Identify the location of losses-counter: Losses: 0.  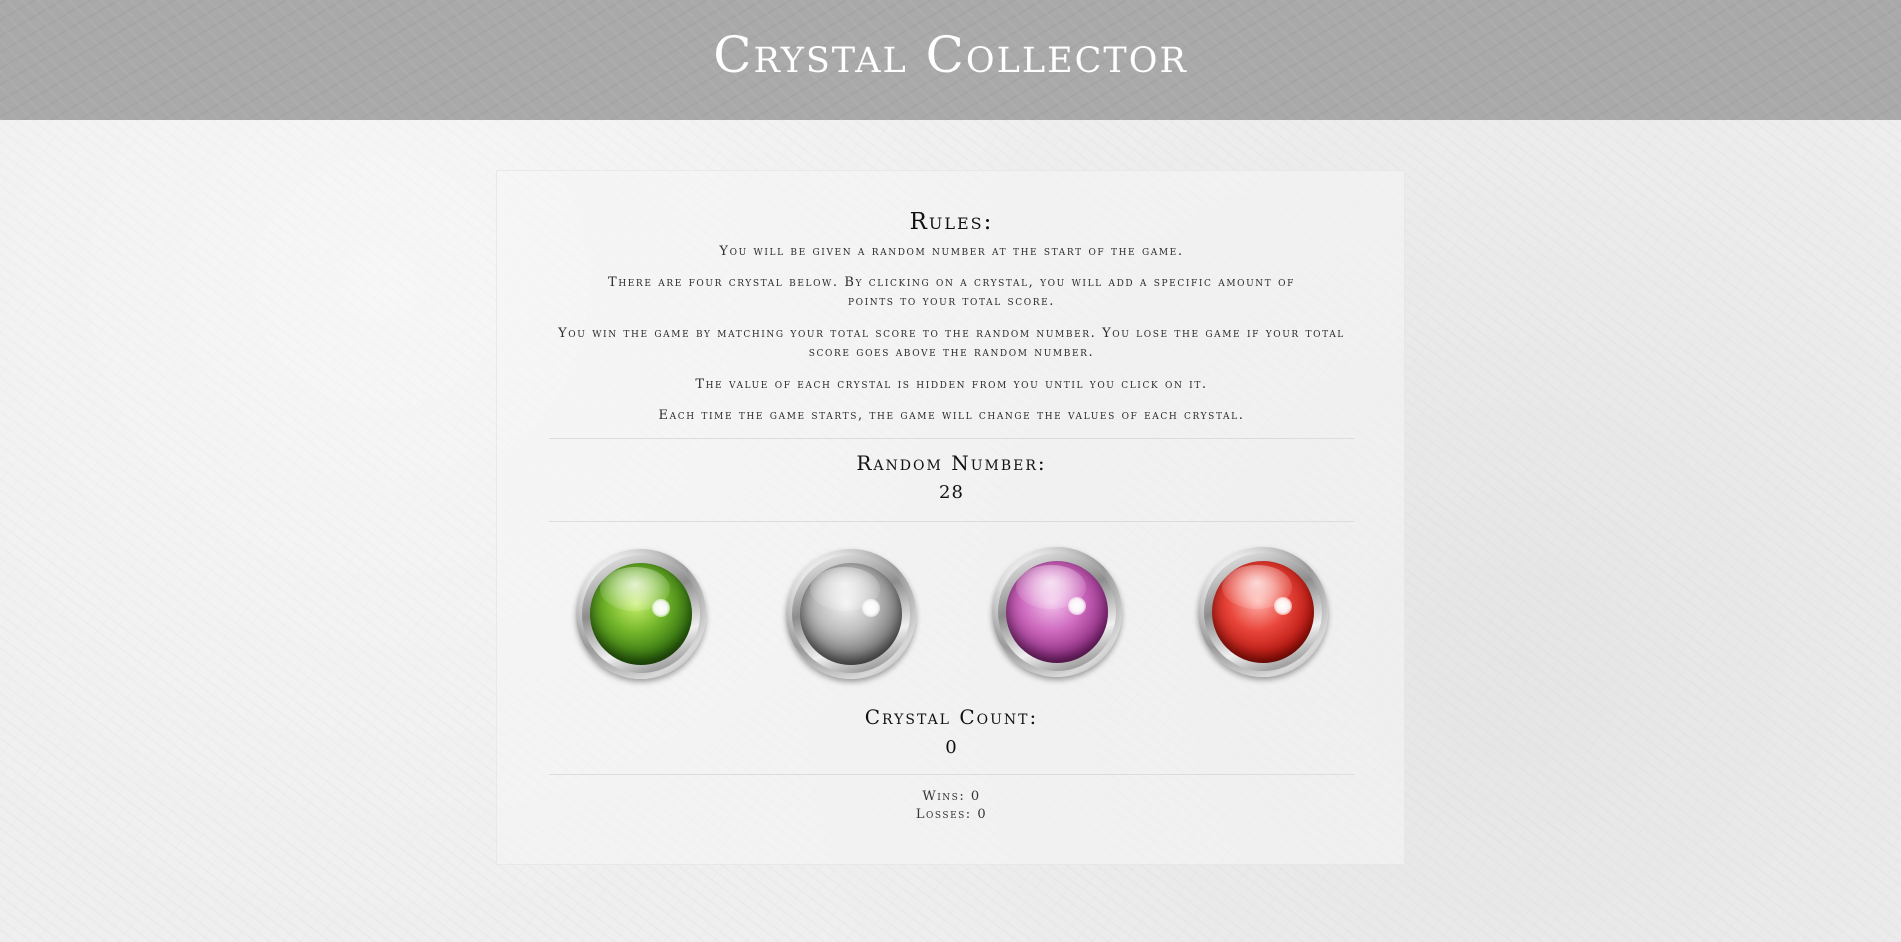
(951, 814).